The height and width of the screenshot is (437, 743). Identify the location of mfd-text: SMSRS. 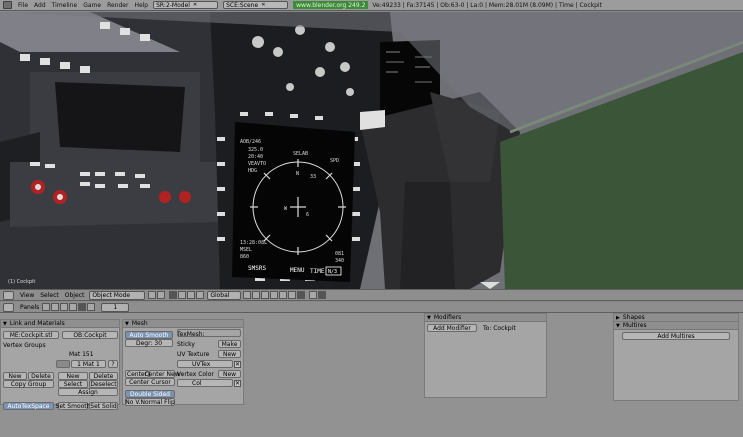
(257, 268).